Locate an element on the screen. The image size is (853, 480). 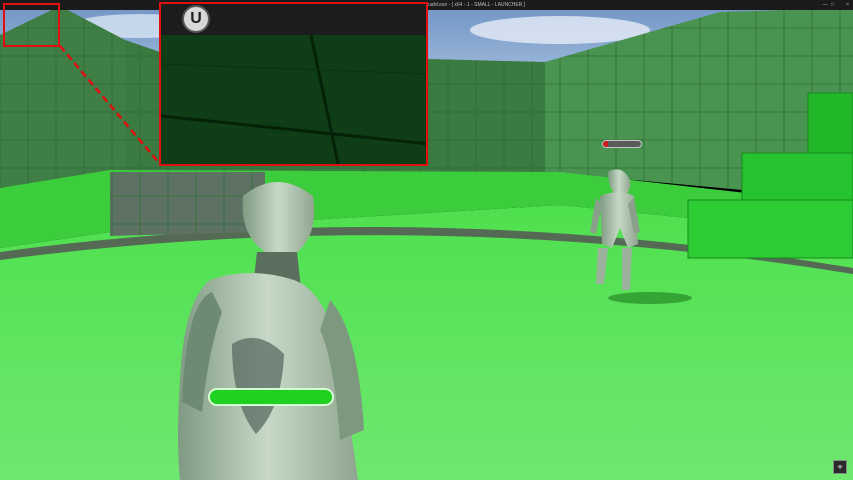
enemy-health-bar is located at coordinates (622, 144).